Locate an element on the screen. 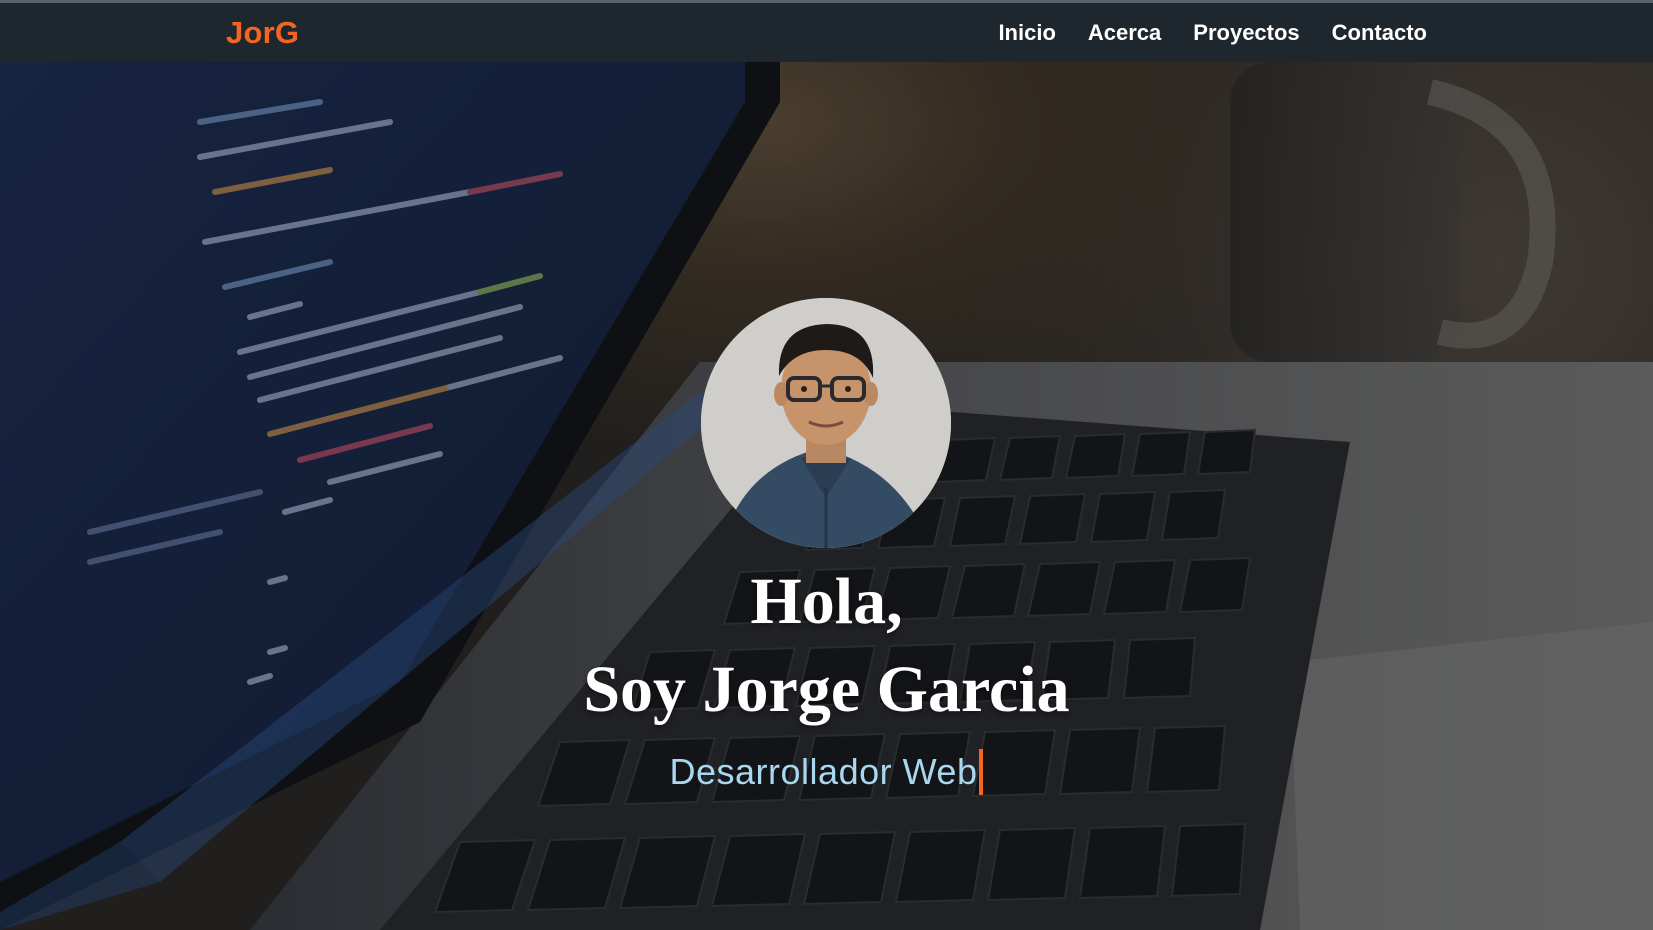  nav-link-contacto: Contacto is located at coordinates (1379, 33).